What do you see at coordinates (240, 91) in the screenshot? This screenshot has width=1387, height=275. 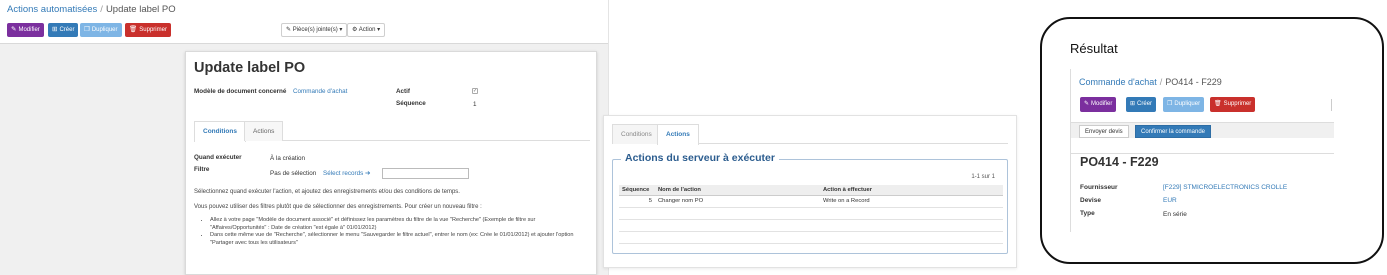 I see `model-label: Modèle de document concerné` at bounding box center [240, 91].